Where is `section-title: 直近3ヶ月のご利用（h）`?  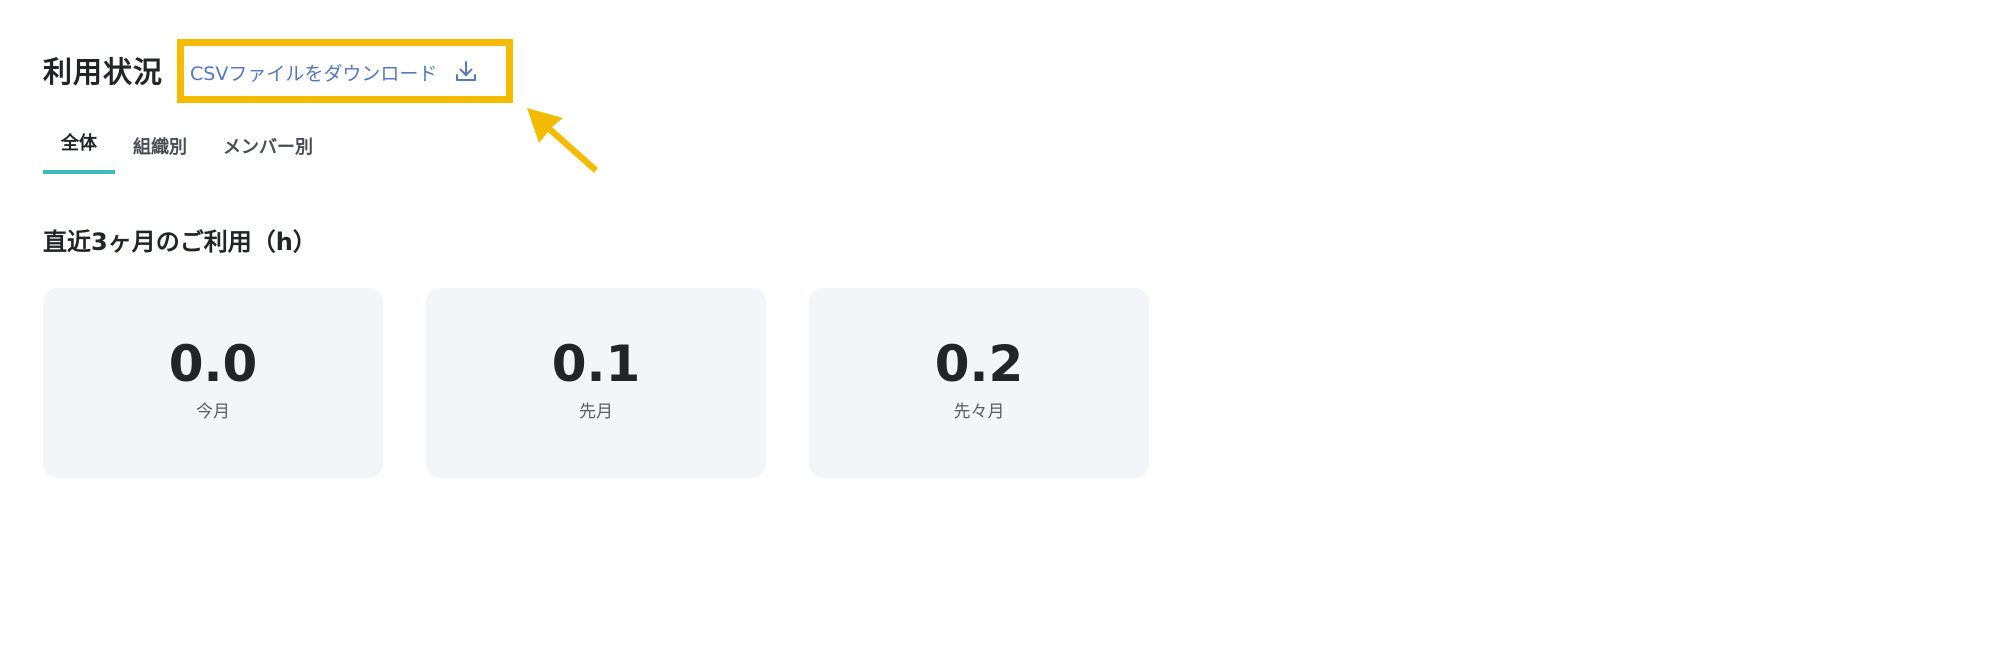
section-title: 直近3ヶ月のご利用（h） is located at coordinates (180, 242).